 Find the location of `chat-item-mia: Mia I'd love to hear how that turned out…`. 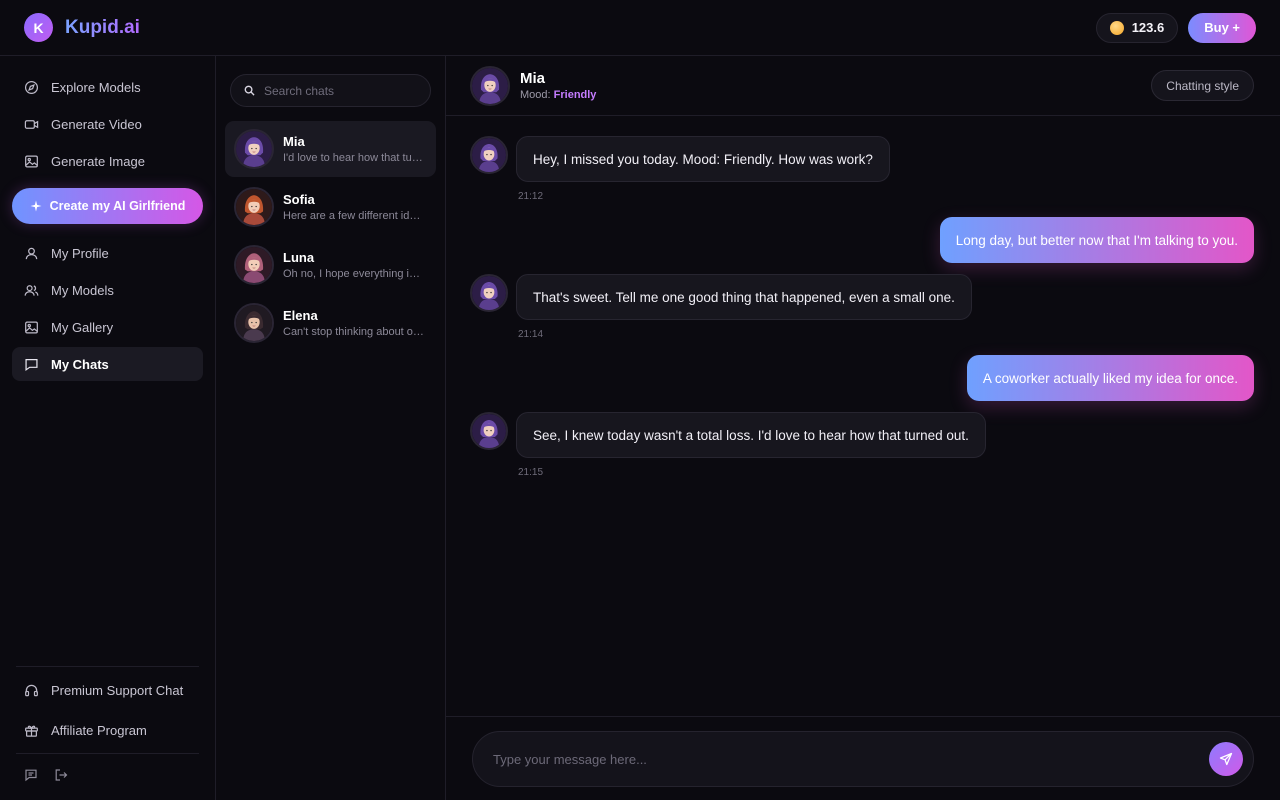

chat-item-mia: Mia I'd love to hear how that turned out… is located at coordinates (330, 149).